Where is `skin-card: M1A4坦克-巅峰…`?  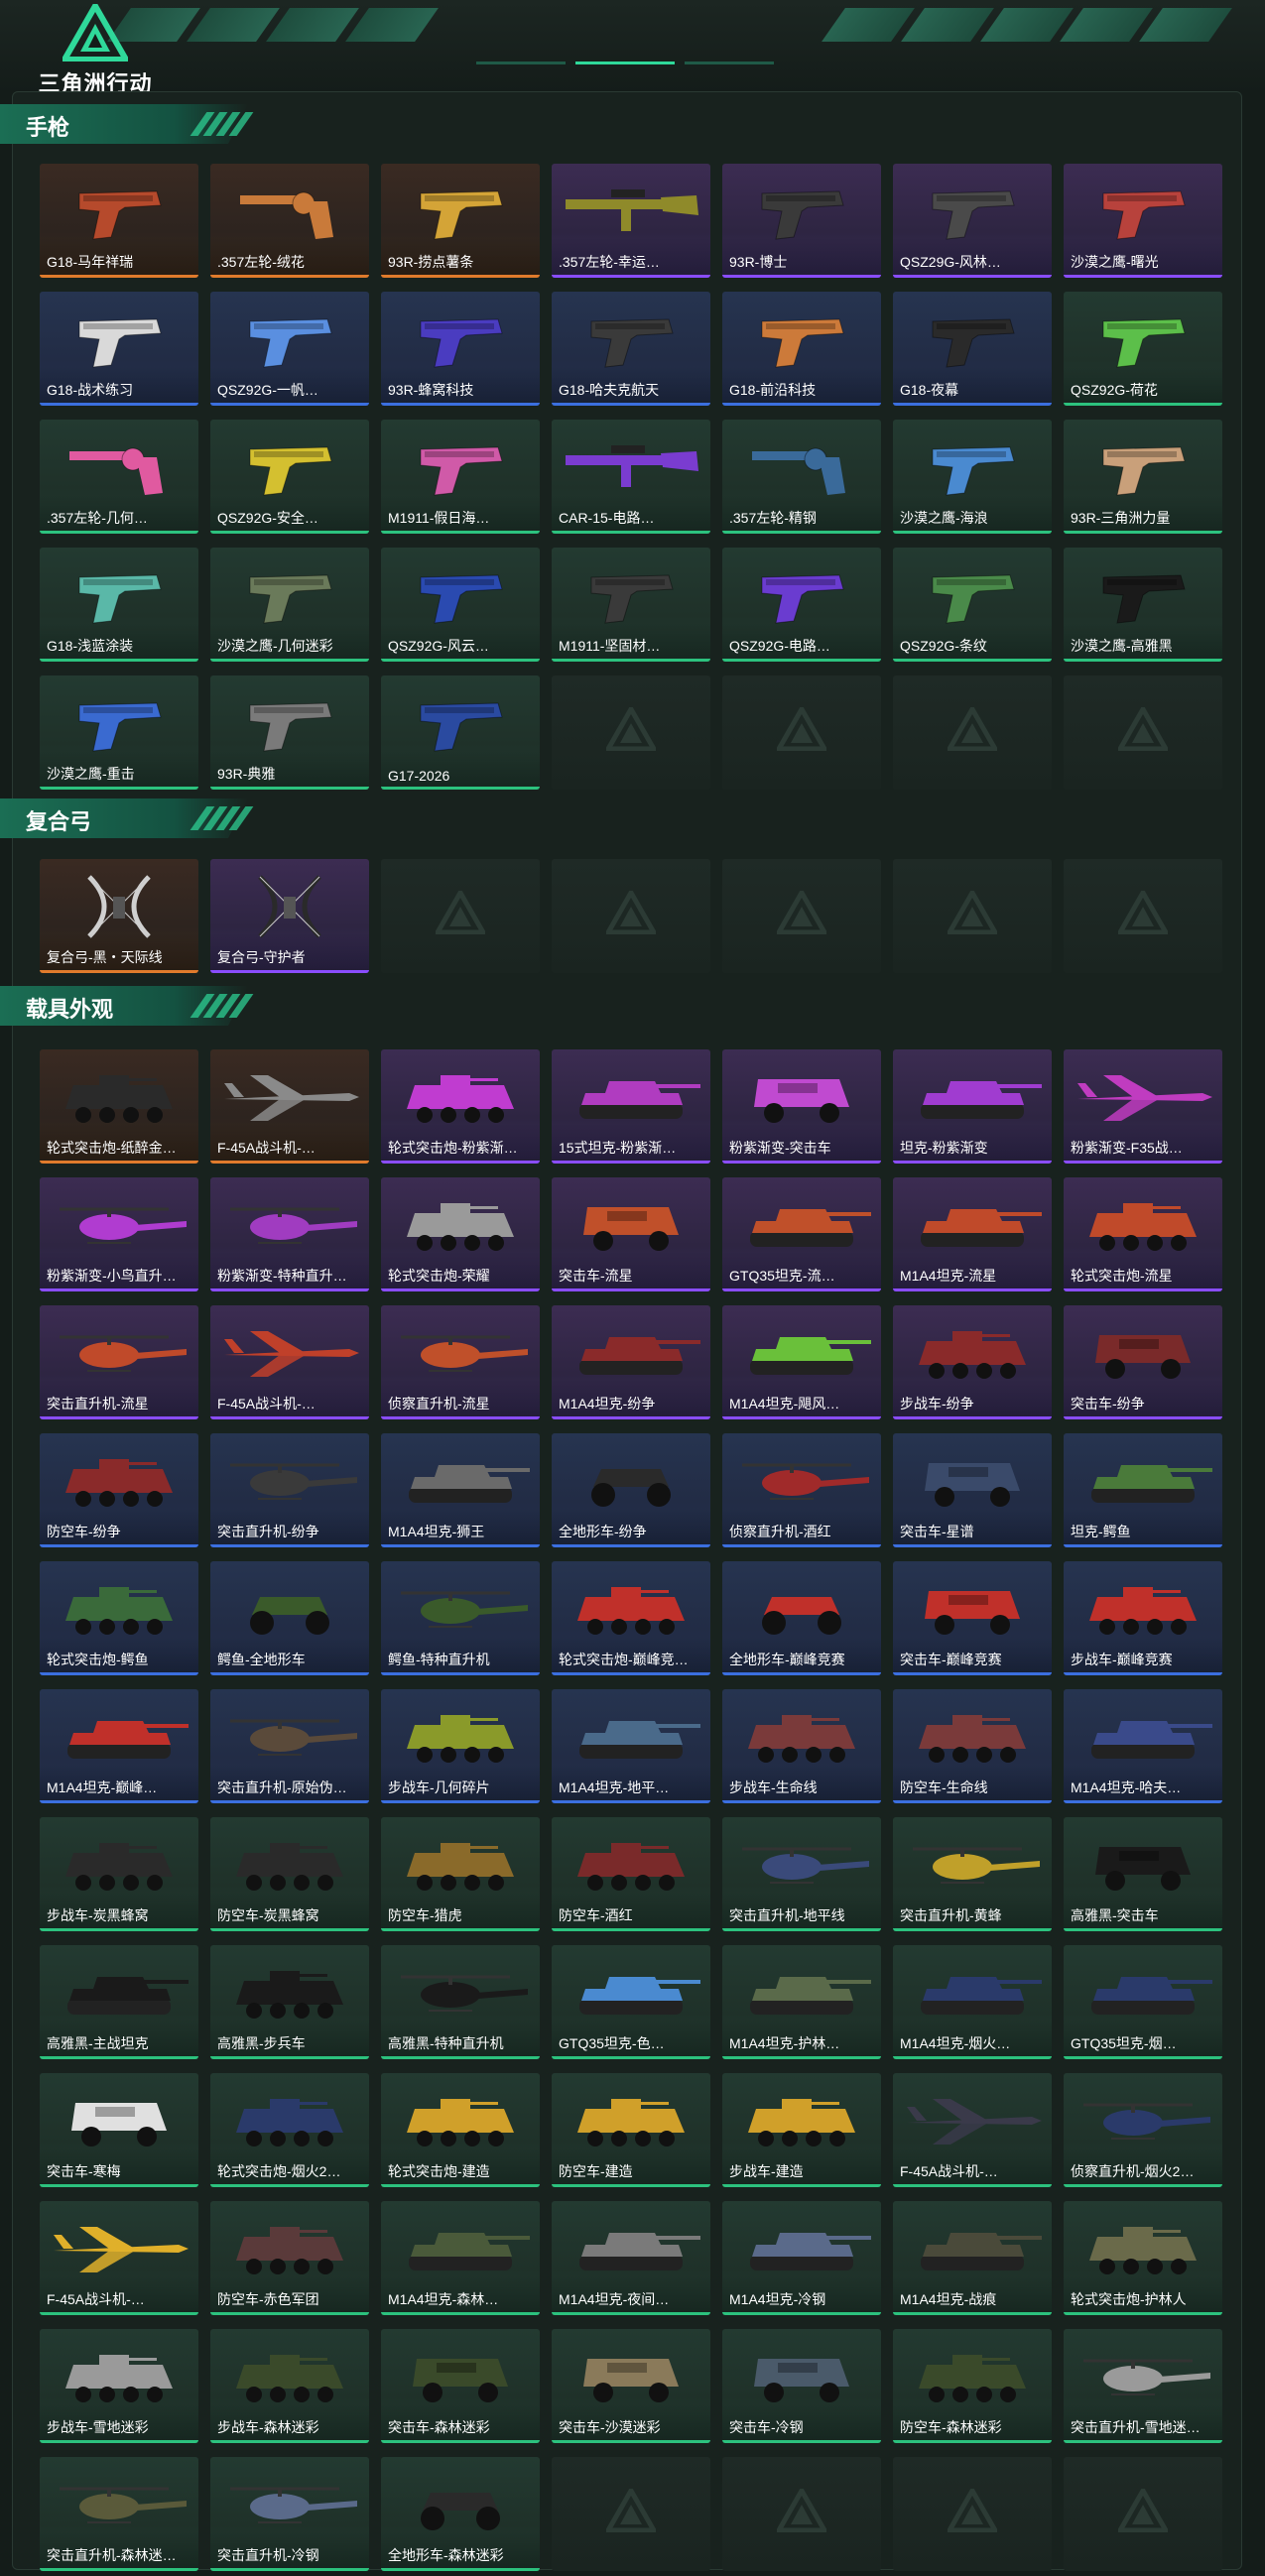
skin-card: M1A4坦克-巅峰… is located at coordinates (119, 1746).